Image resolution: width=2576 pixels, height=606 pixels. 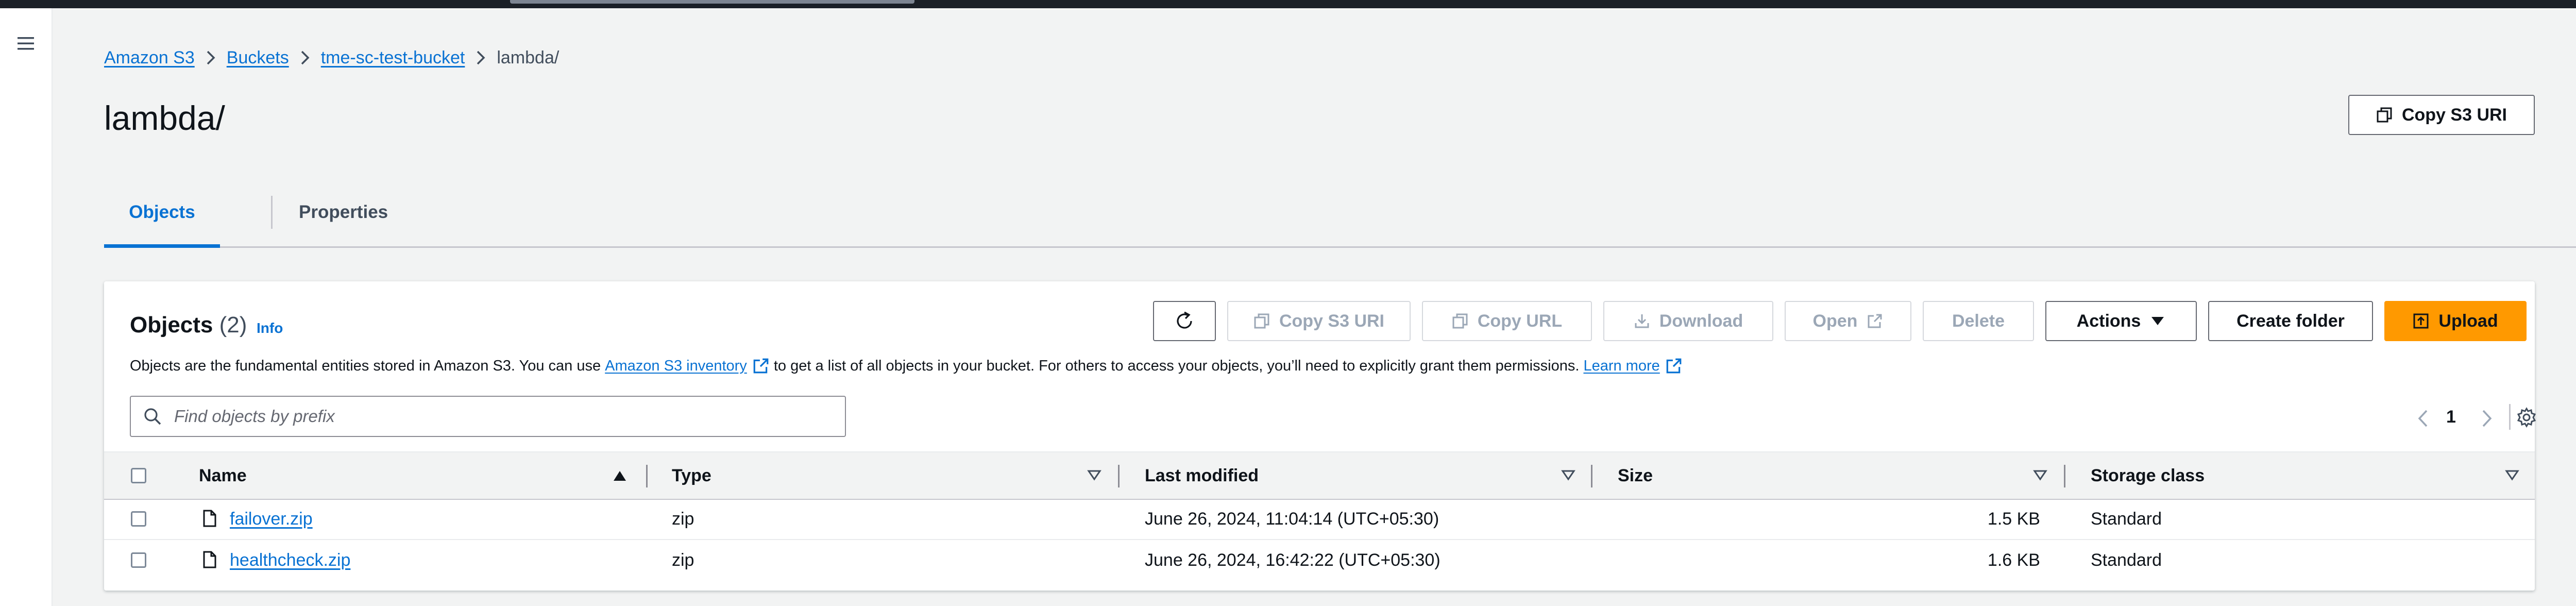 I want to click on pager-divider, so click(x=2510, y=417).